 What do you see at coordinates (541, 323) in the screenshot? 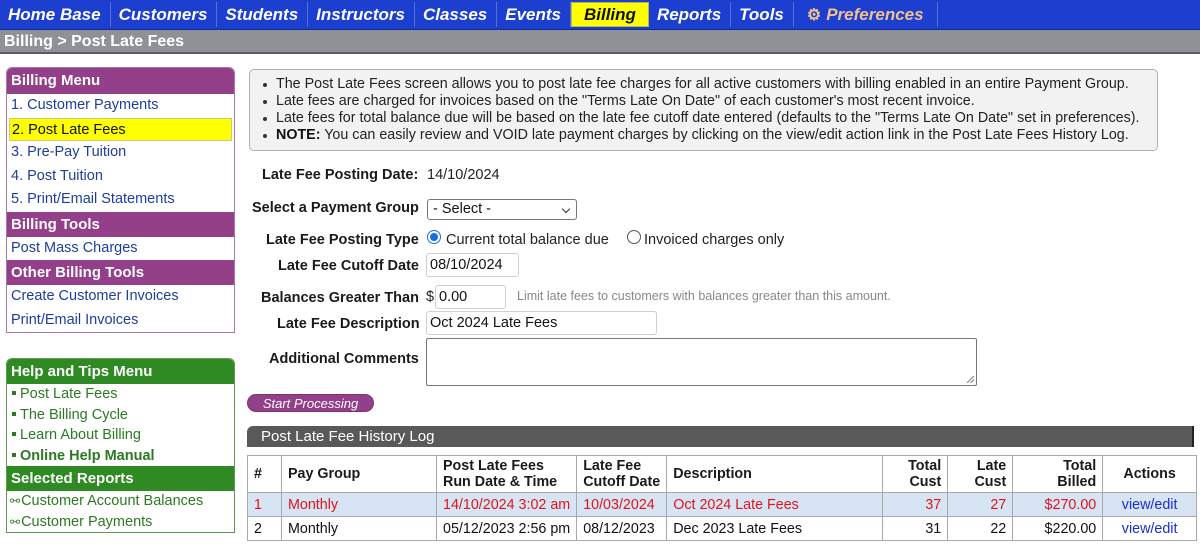
I see `description-input: Oct 2024 Late Fees` at bounding box center [541, 323].